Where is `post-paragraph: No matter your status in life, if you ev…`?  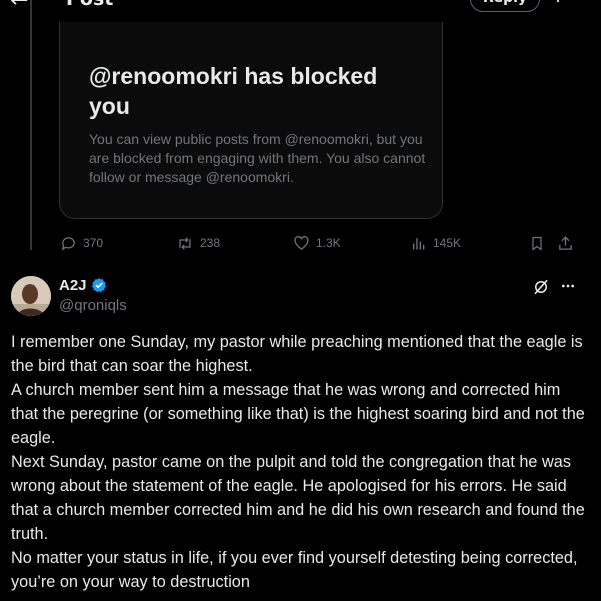 post-paragraph: No matter your status in life, if you ev… is located at coordinates (294, 570).